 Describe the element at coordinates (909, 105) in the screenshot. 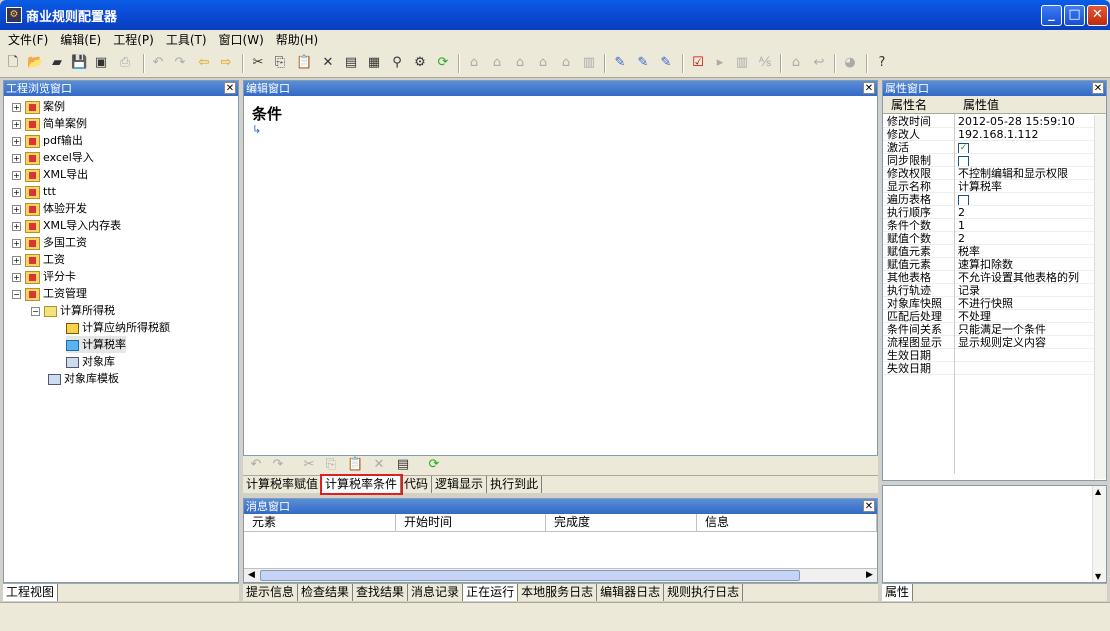

I see `property-name-header: 属性名` at that location.